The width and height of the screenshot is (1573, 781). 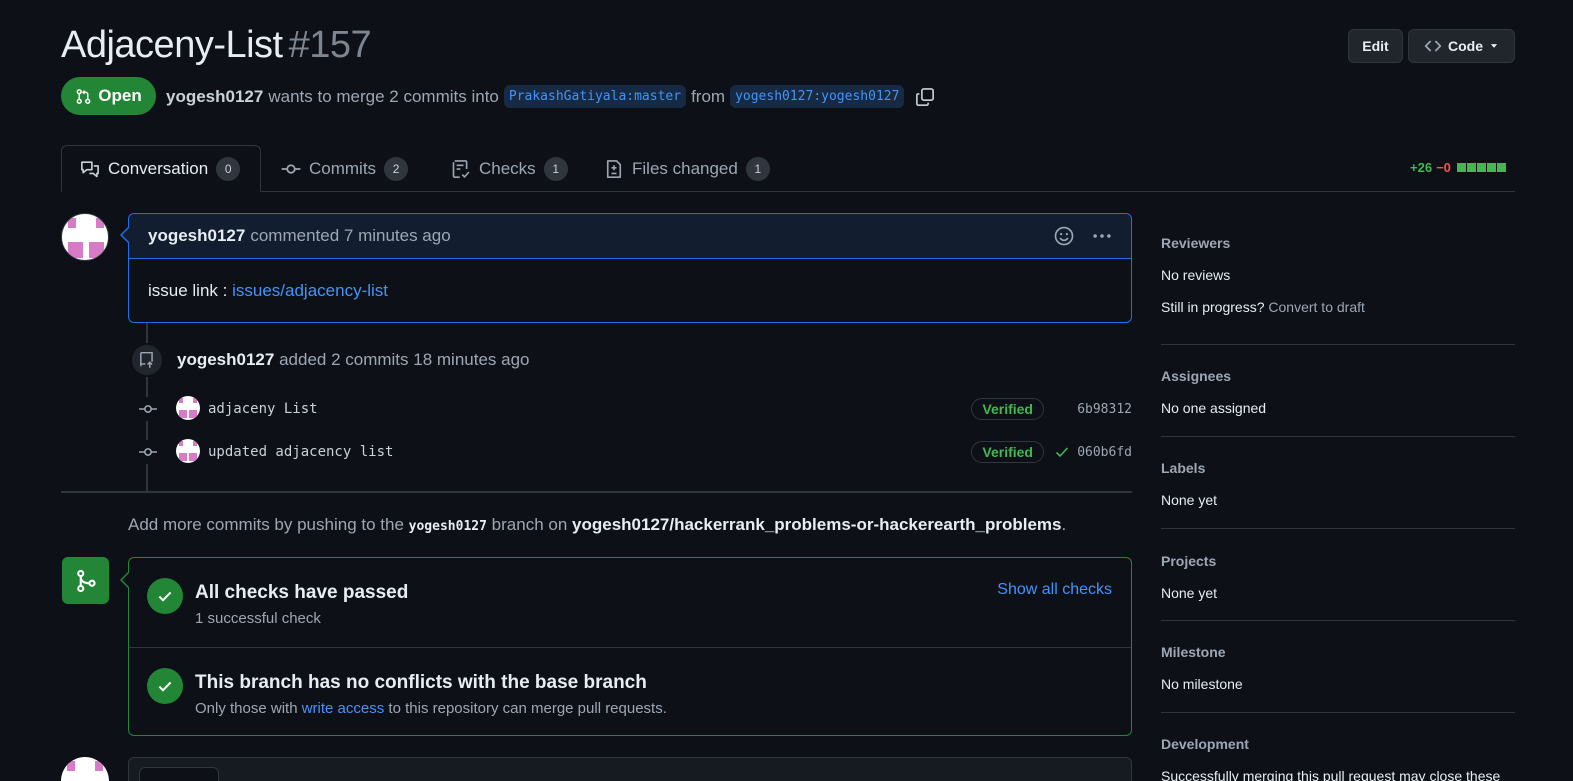 What do you see at coordinates (1104, 452) in the screenshot?
I see `commit-sha-link: 060b6fd` at bounding box center [1104, 452].